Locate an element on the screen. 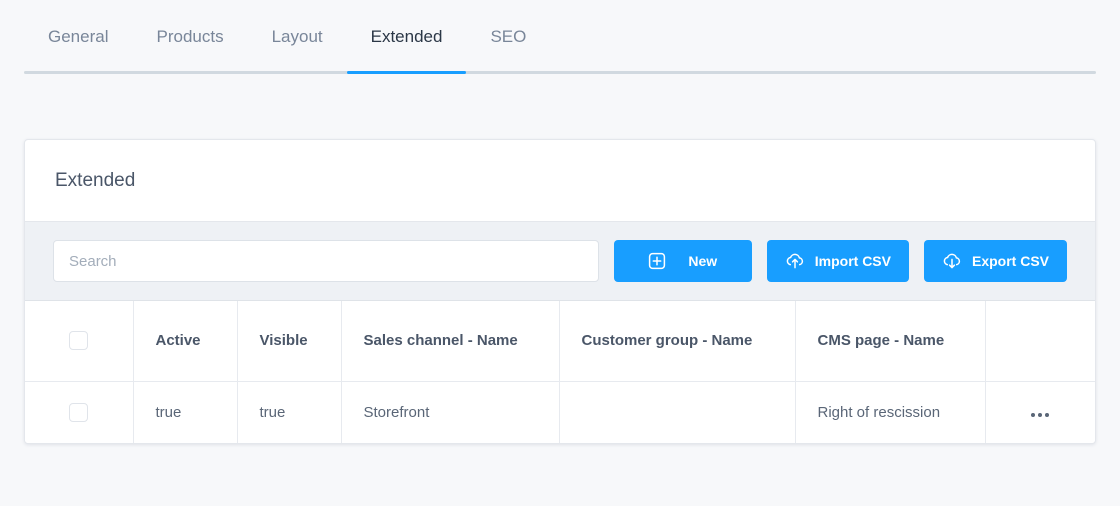 The height and width of the screenshot is (506, 1120). import-csv-button: Import CSV is located at coordinates (837, 261).